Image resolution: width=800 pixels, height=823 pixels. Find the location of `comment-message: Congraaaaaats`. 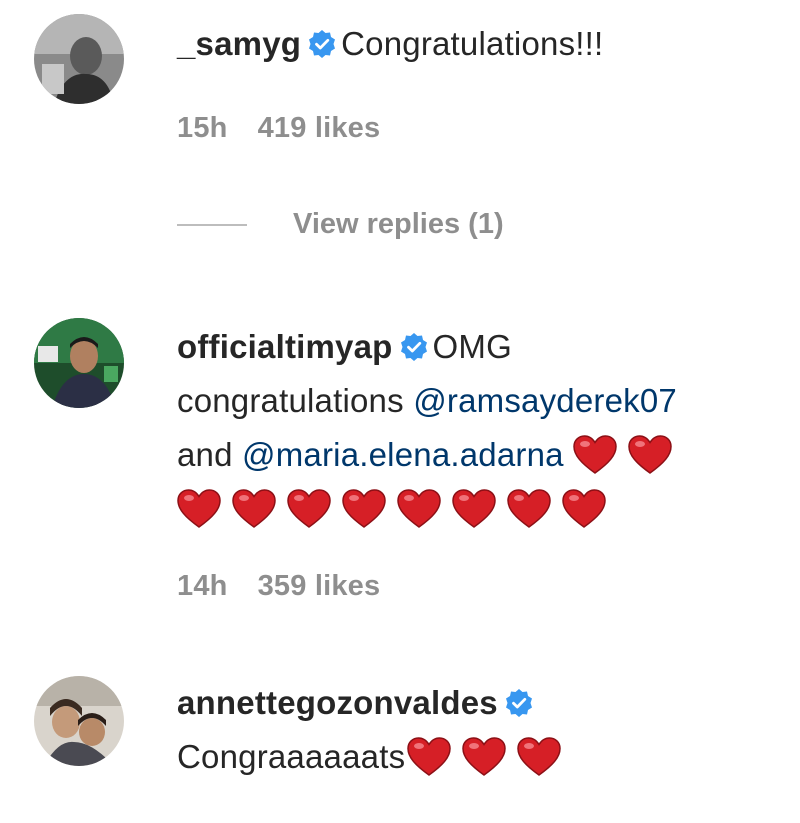

comment-message: Congraaaaaats is located at coordinates (291, 756).